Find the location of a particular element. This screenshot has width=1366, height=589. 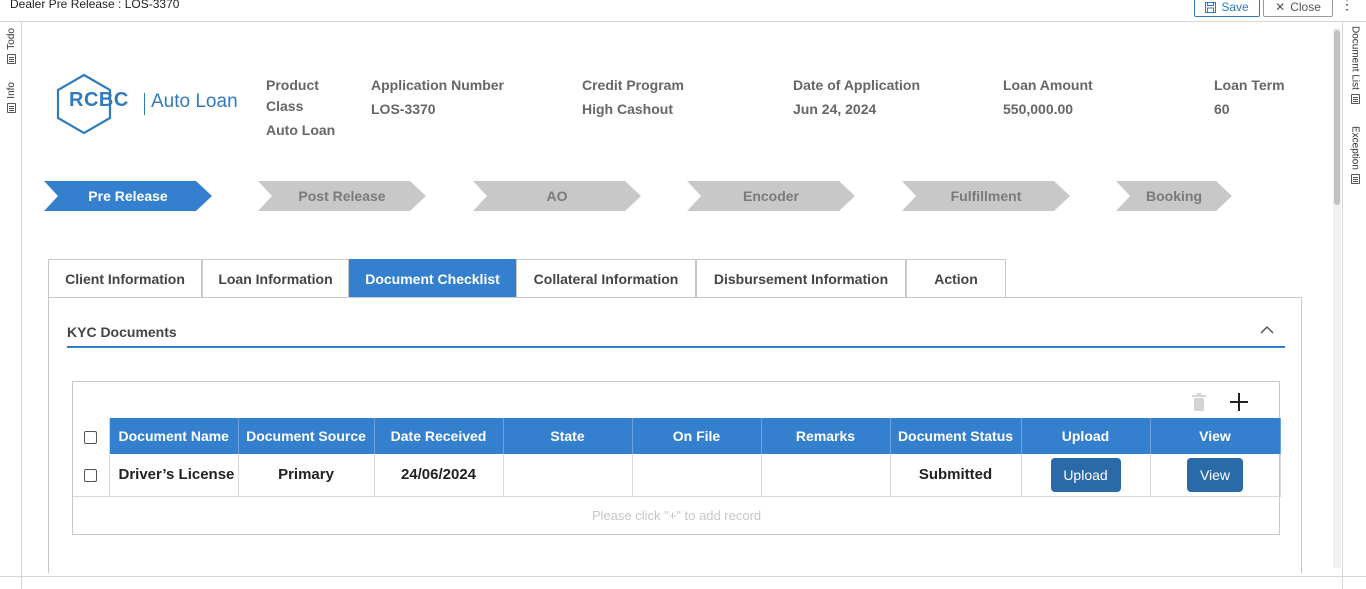

date-received-cell: 24/06/2024 is located at coordinates (439, 475).